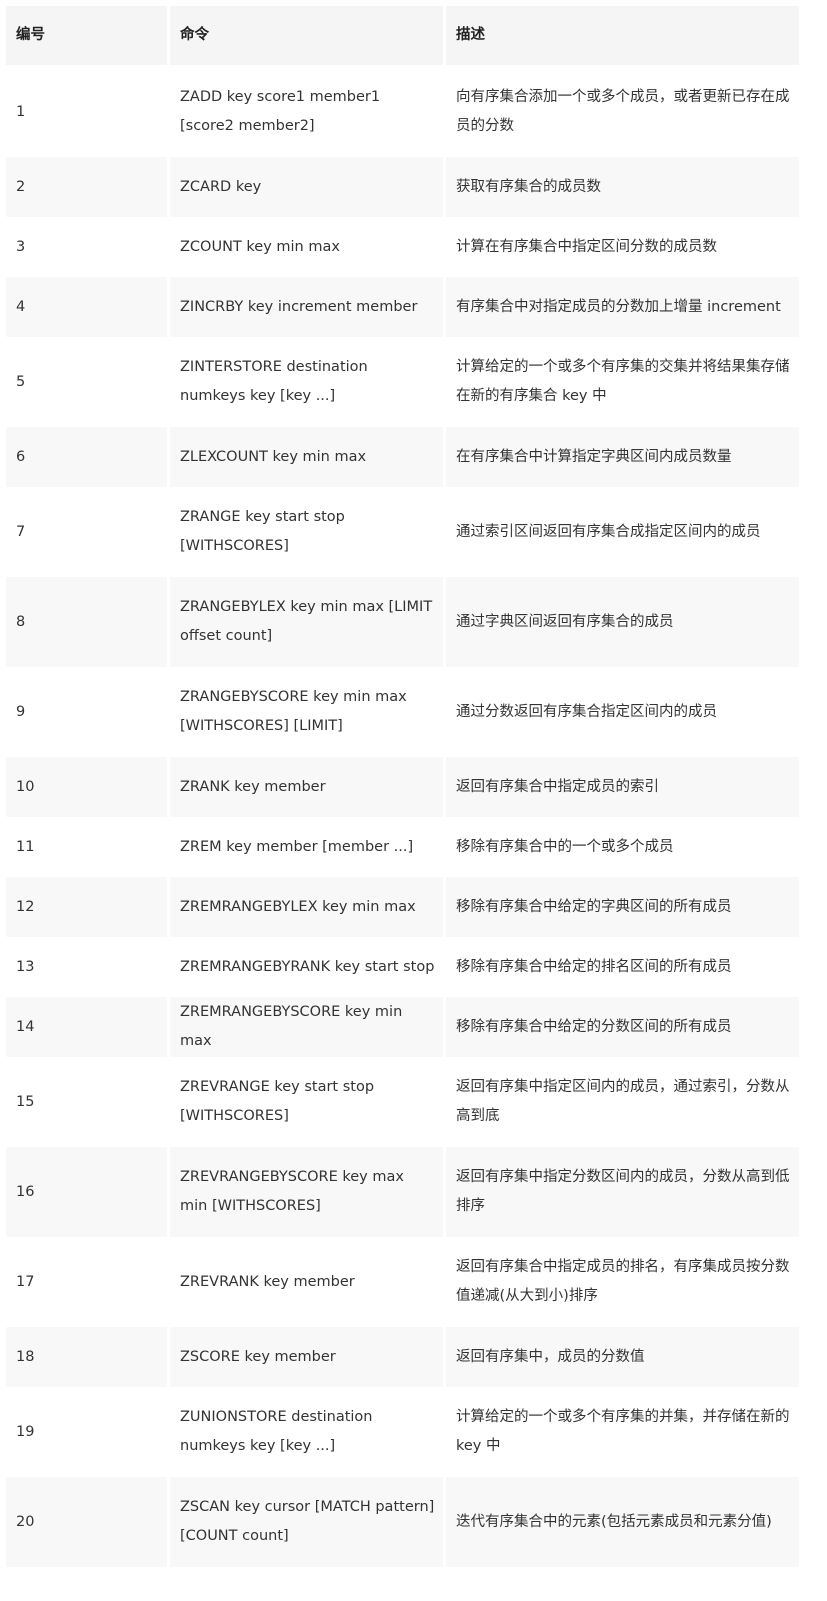  Describe the element at coordinates (622, 787) in the screenshot. I see `row-description: 返回有序集合中指定成员的索引` at that location.